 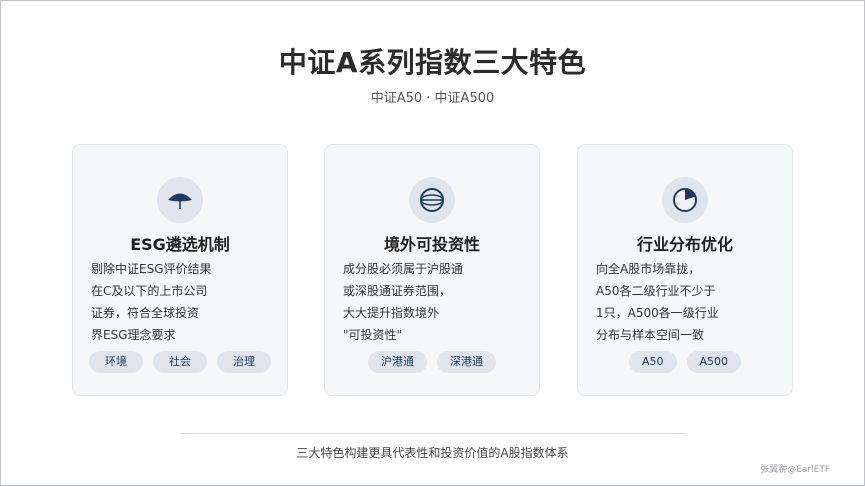 I want to click on description-line: 1只，A500各一级行业, so click(x=657, y=313).